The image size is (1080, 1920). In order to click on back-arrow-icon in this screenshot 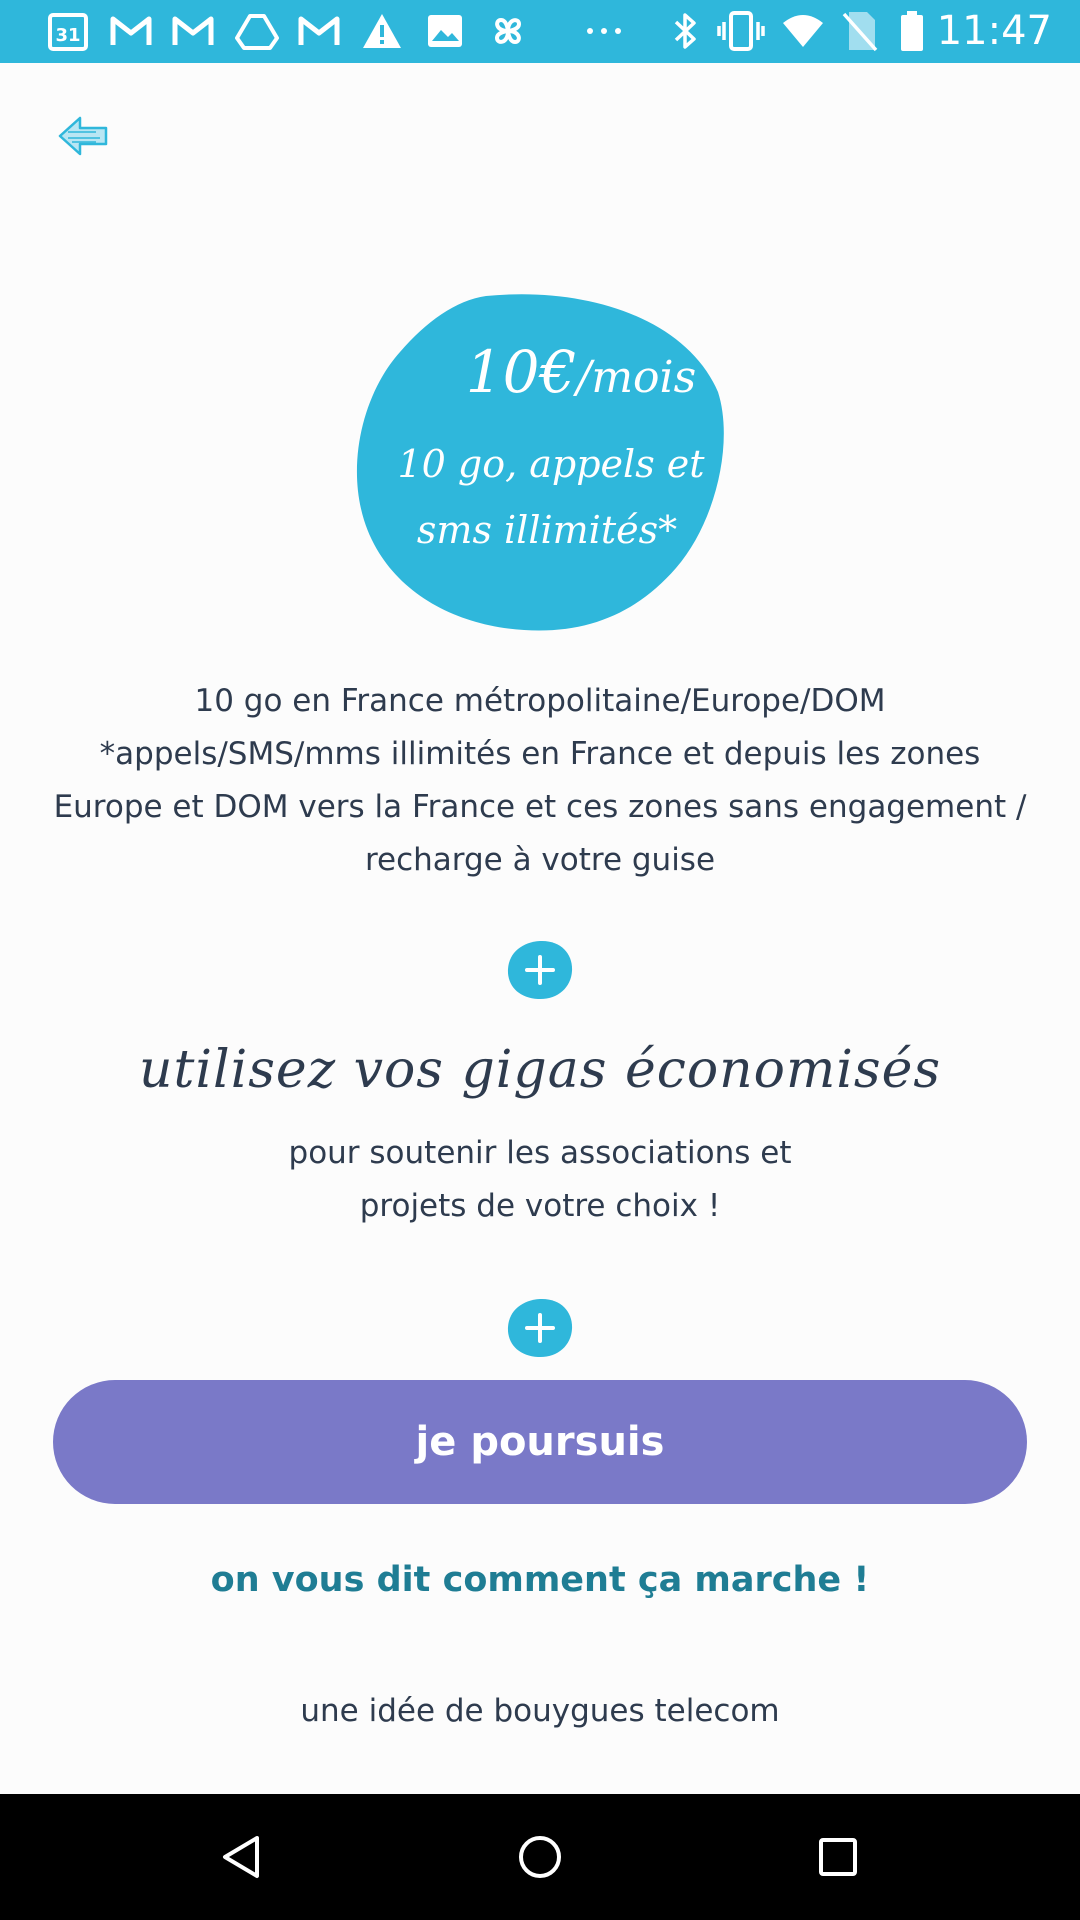, I will do `click(83, 136)`.